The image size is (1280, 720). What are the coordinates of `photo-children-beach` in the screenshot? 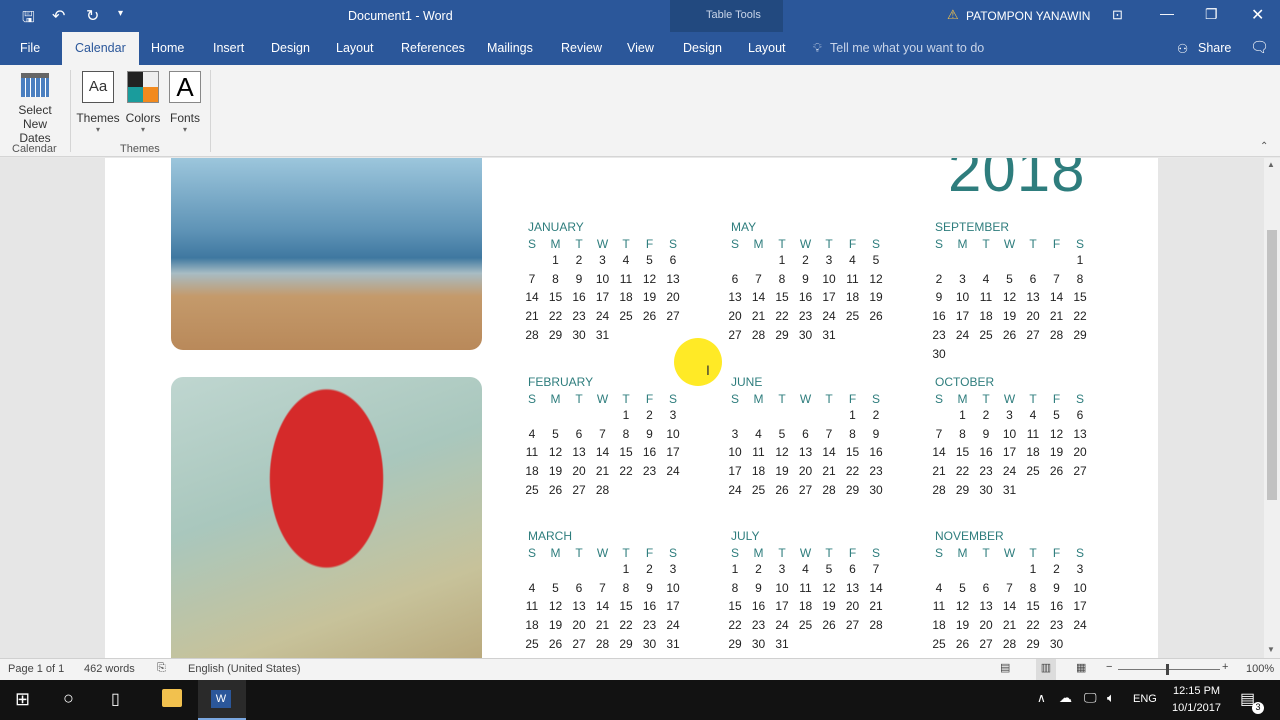 It's located at (326, 254).